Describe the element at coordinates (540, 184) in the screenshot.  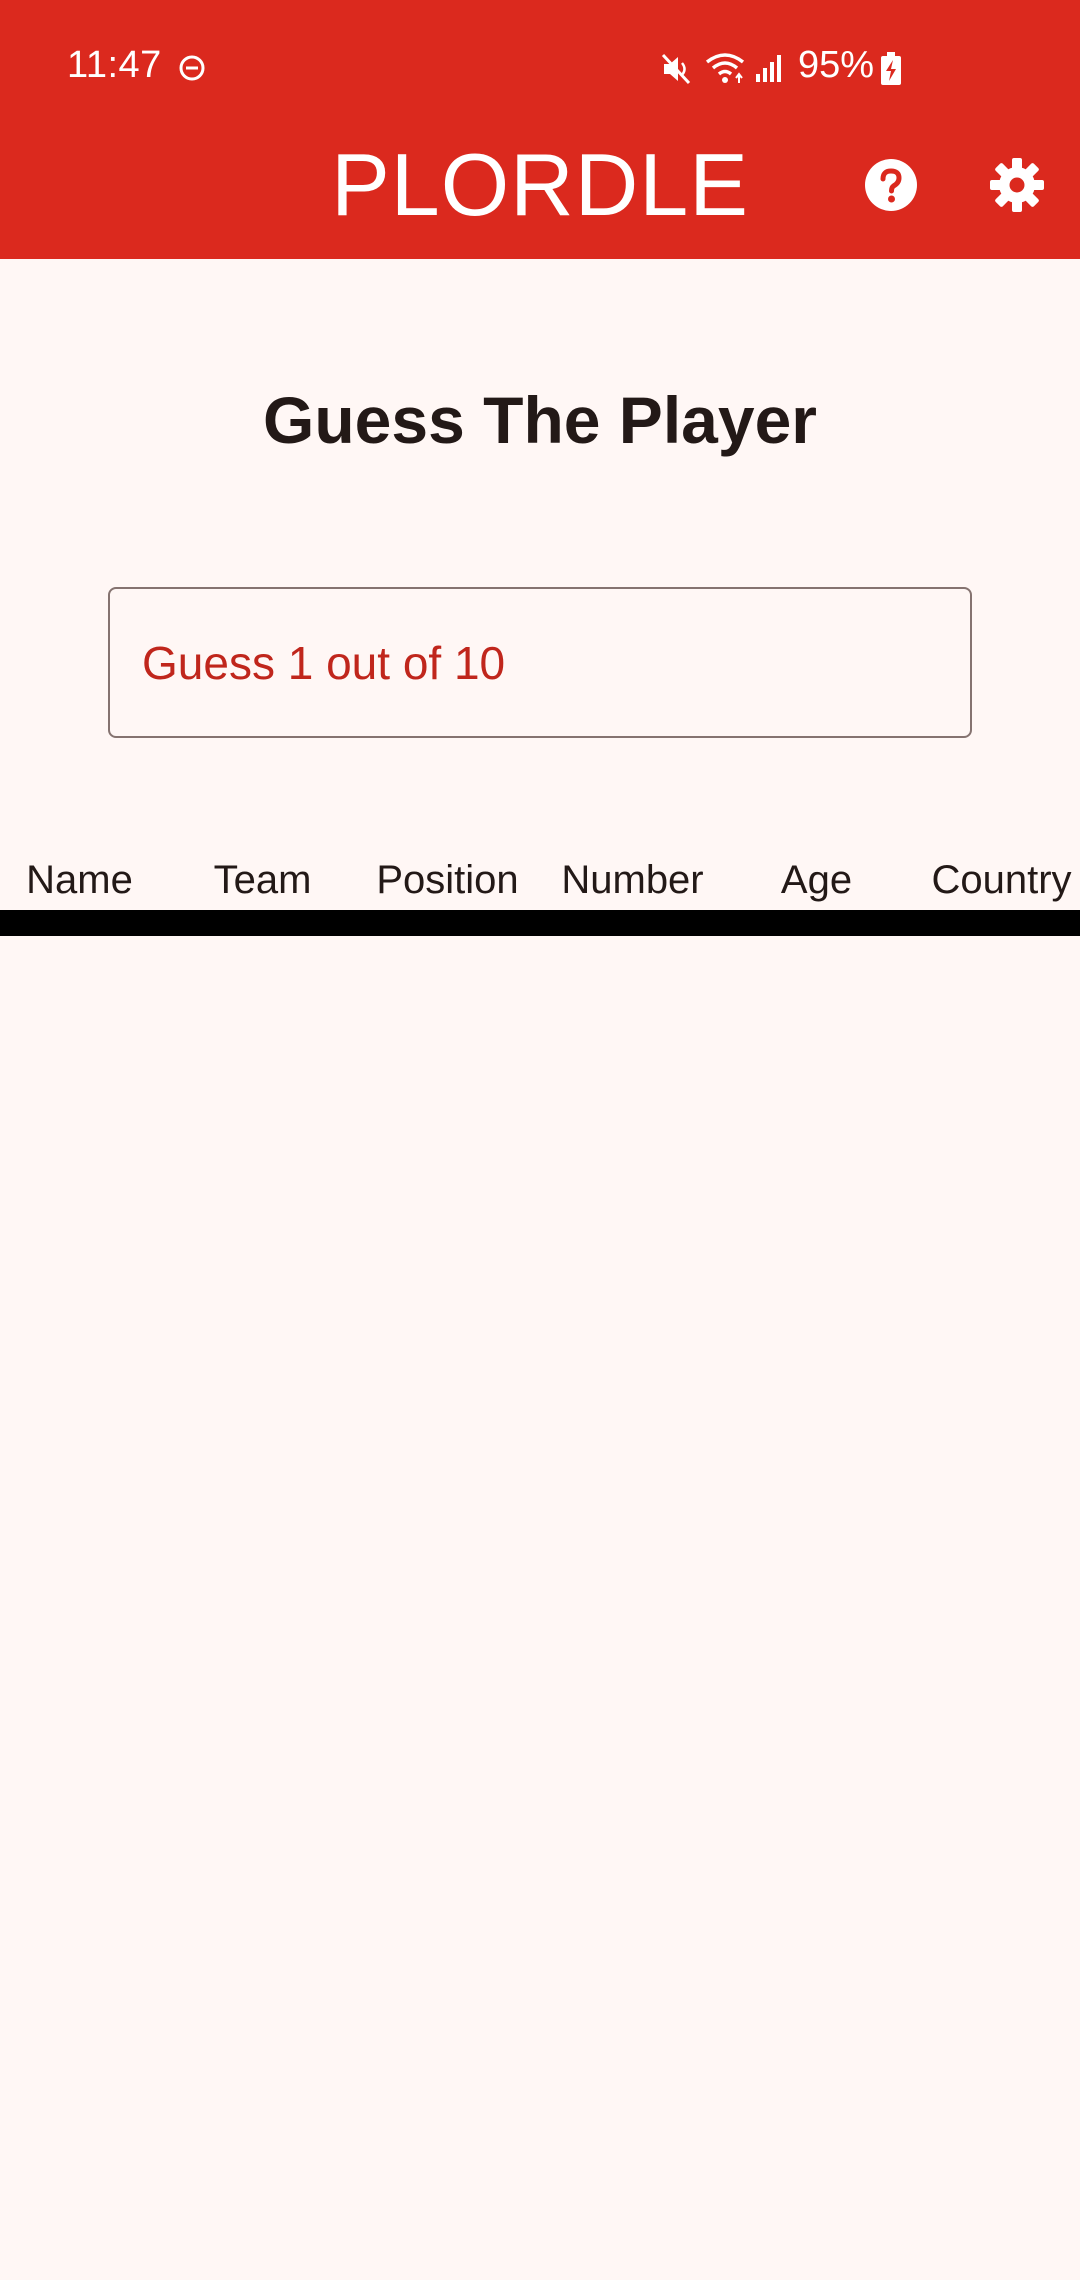
I see `app-title: PLORDLE` at that location.